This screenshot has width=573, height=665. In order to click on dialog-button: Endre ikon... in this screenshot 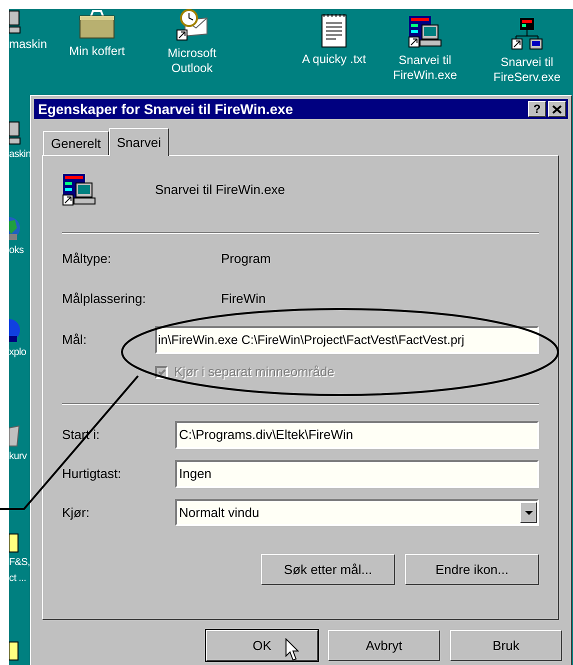, I will do `click(472, 569)`.